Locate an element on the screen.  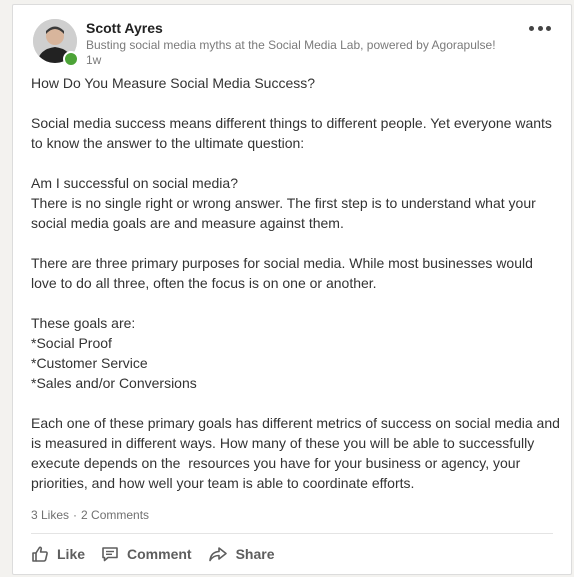
social-counts: 3 Likes · 2 Comments is located at coordinates (90, 515).